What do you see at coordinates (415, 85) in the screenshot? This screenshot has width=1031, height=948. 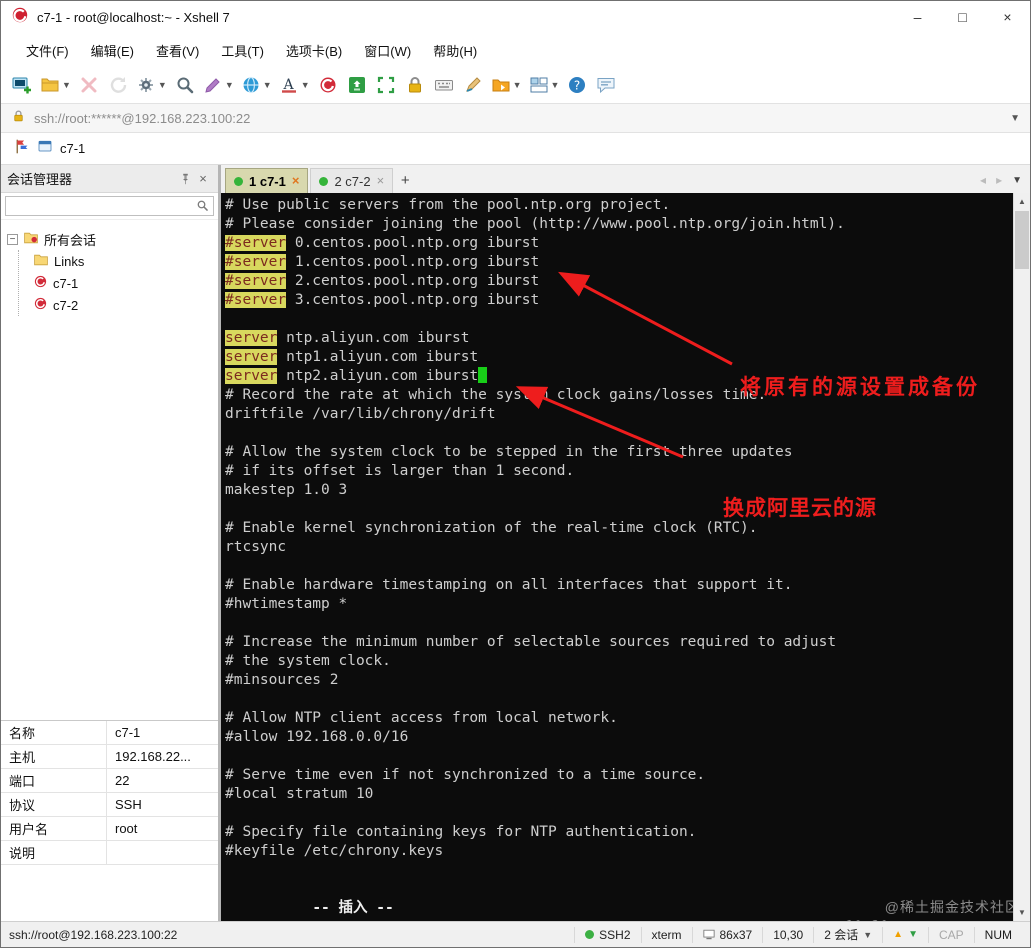 I see `lock-screen-icon` at bounding box center [415, 85].